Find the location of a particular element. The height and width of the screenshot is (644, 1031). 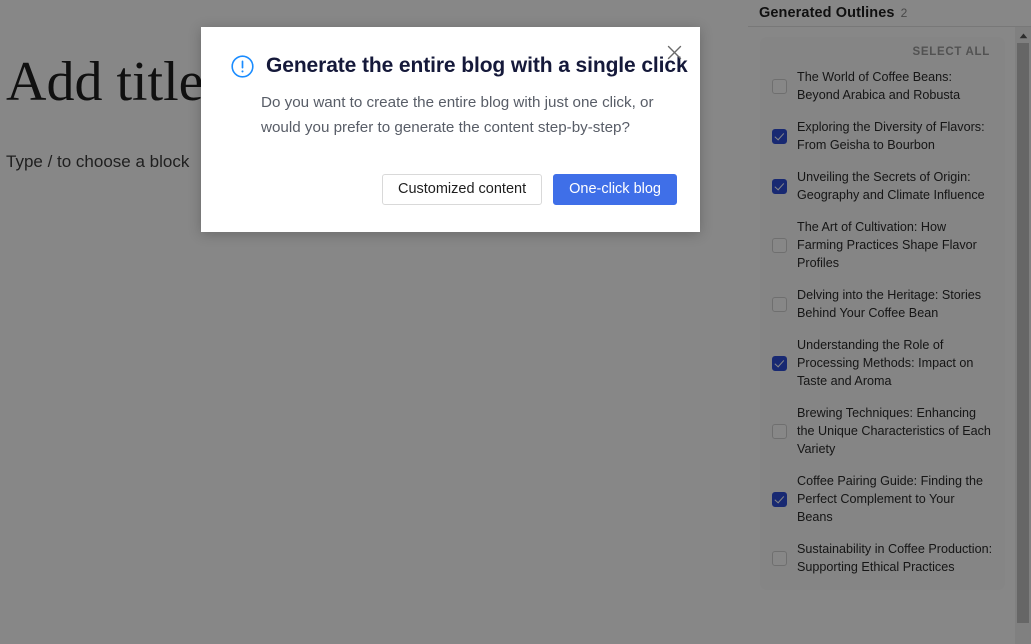

dialog-actions: Customized content One-click blog is located at coordinates (529, 189).